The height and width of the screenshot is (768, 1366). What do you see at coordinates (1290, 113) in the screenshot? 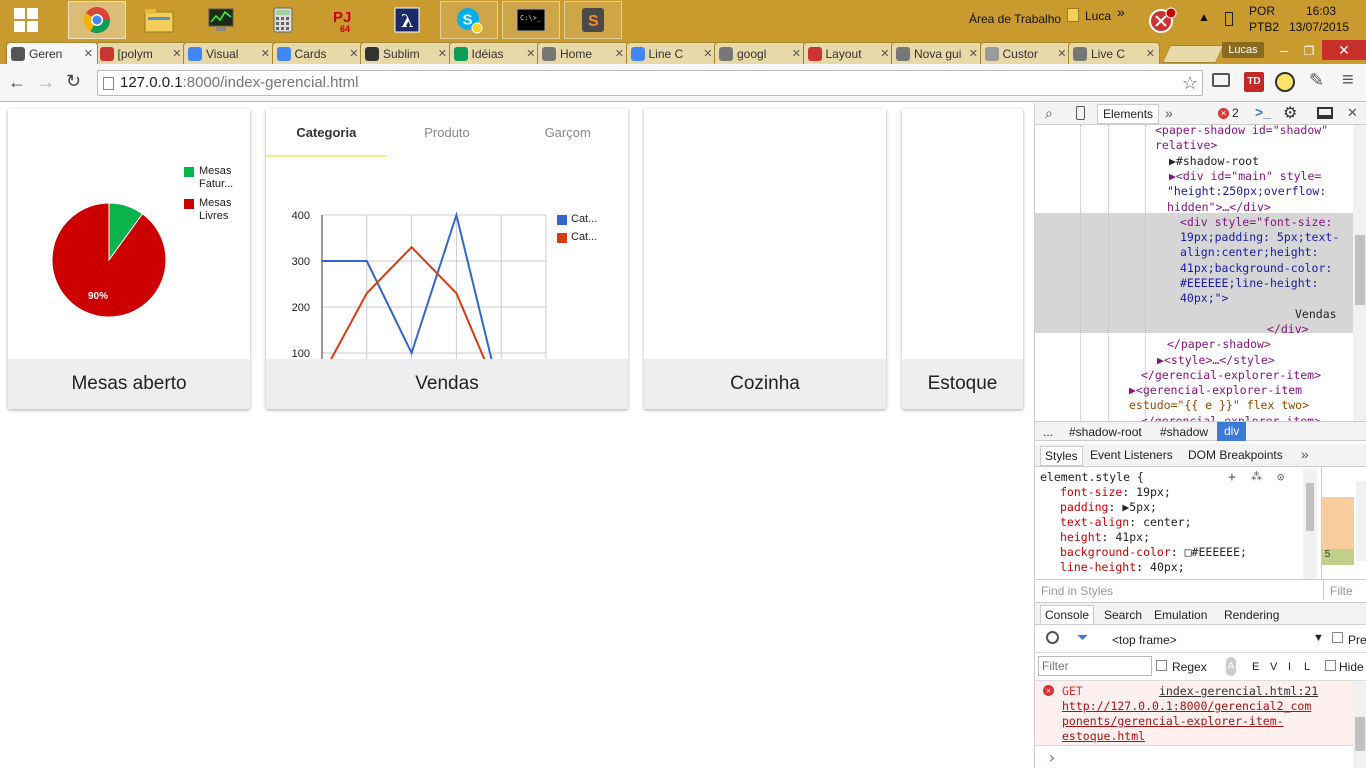
I see `settings-gear-icon: ⚙` at bounding box center [1290, 113].